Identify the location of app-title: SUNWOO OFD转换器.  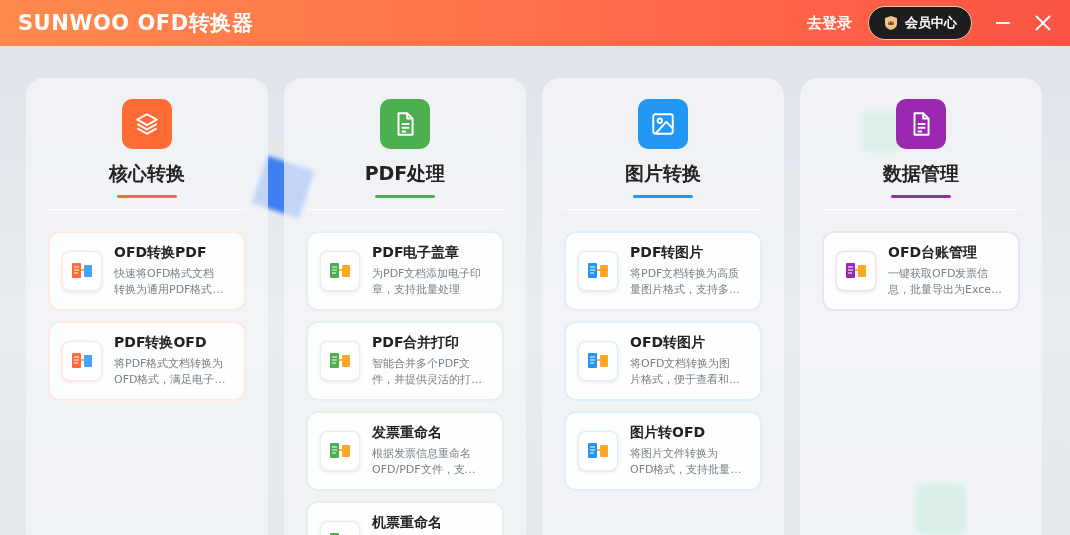
(136, 23).